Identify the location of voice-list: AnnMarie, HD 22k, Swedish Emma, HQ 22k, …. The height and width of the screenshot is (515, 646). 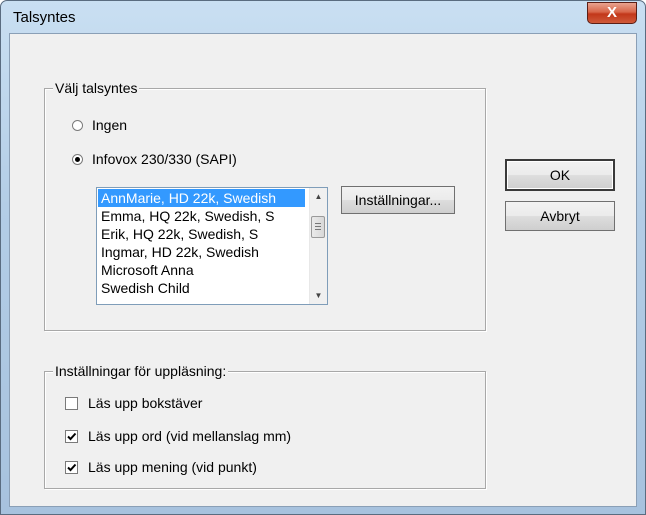
(201, 243).